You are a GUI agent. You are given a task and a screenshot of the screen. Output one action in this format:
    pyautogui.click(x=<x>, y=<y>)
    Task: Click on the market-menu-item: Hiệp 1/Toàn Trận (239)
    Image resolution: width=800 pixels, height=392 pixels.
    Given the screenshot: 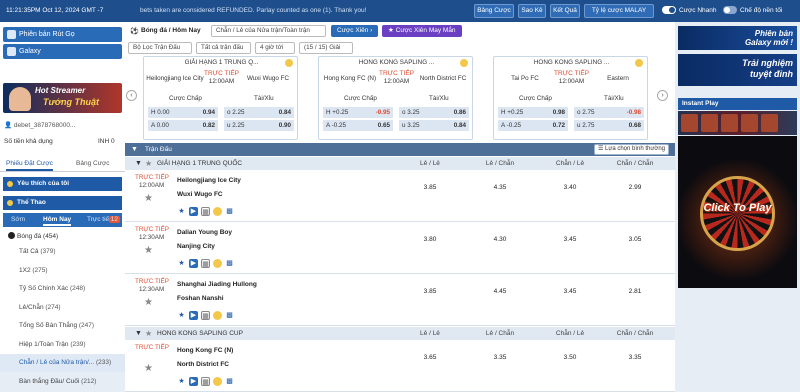 What is the action you would take?
    pyautogui.click(x=62, y=345)
    